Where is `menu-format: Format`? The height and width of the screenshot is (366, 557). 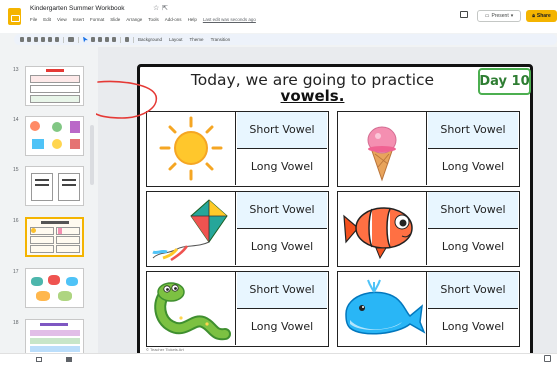
menu-format: Format is located at coordinates (97, 19).